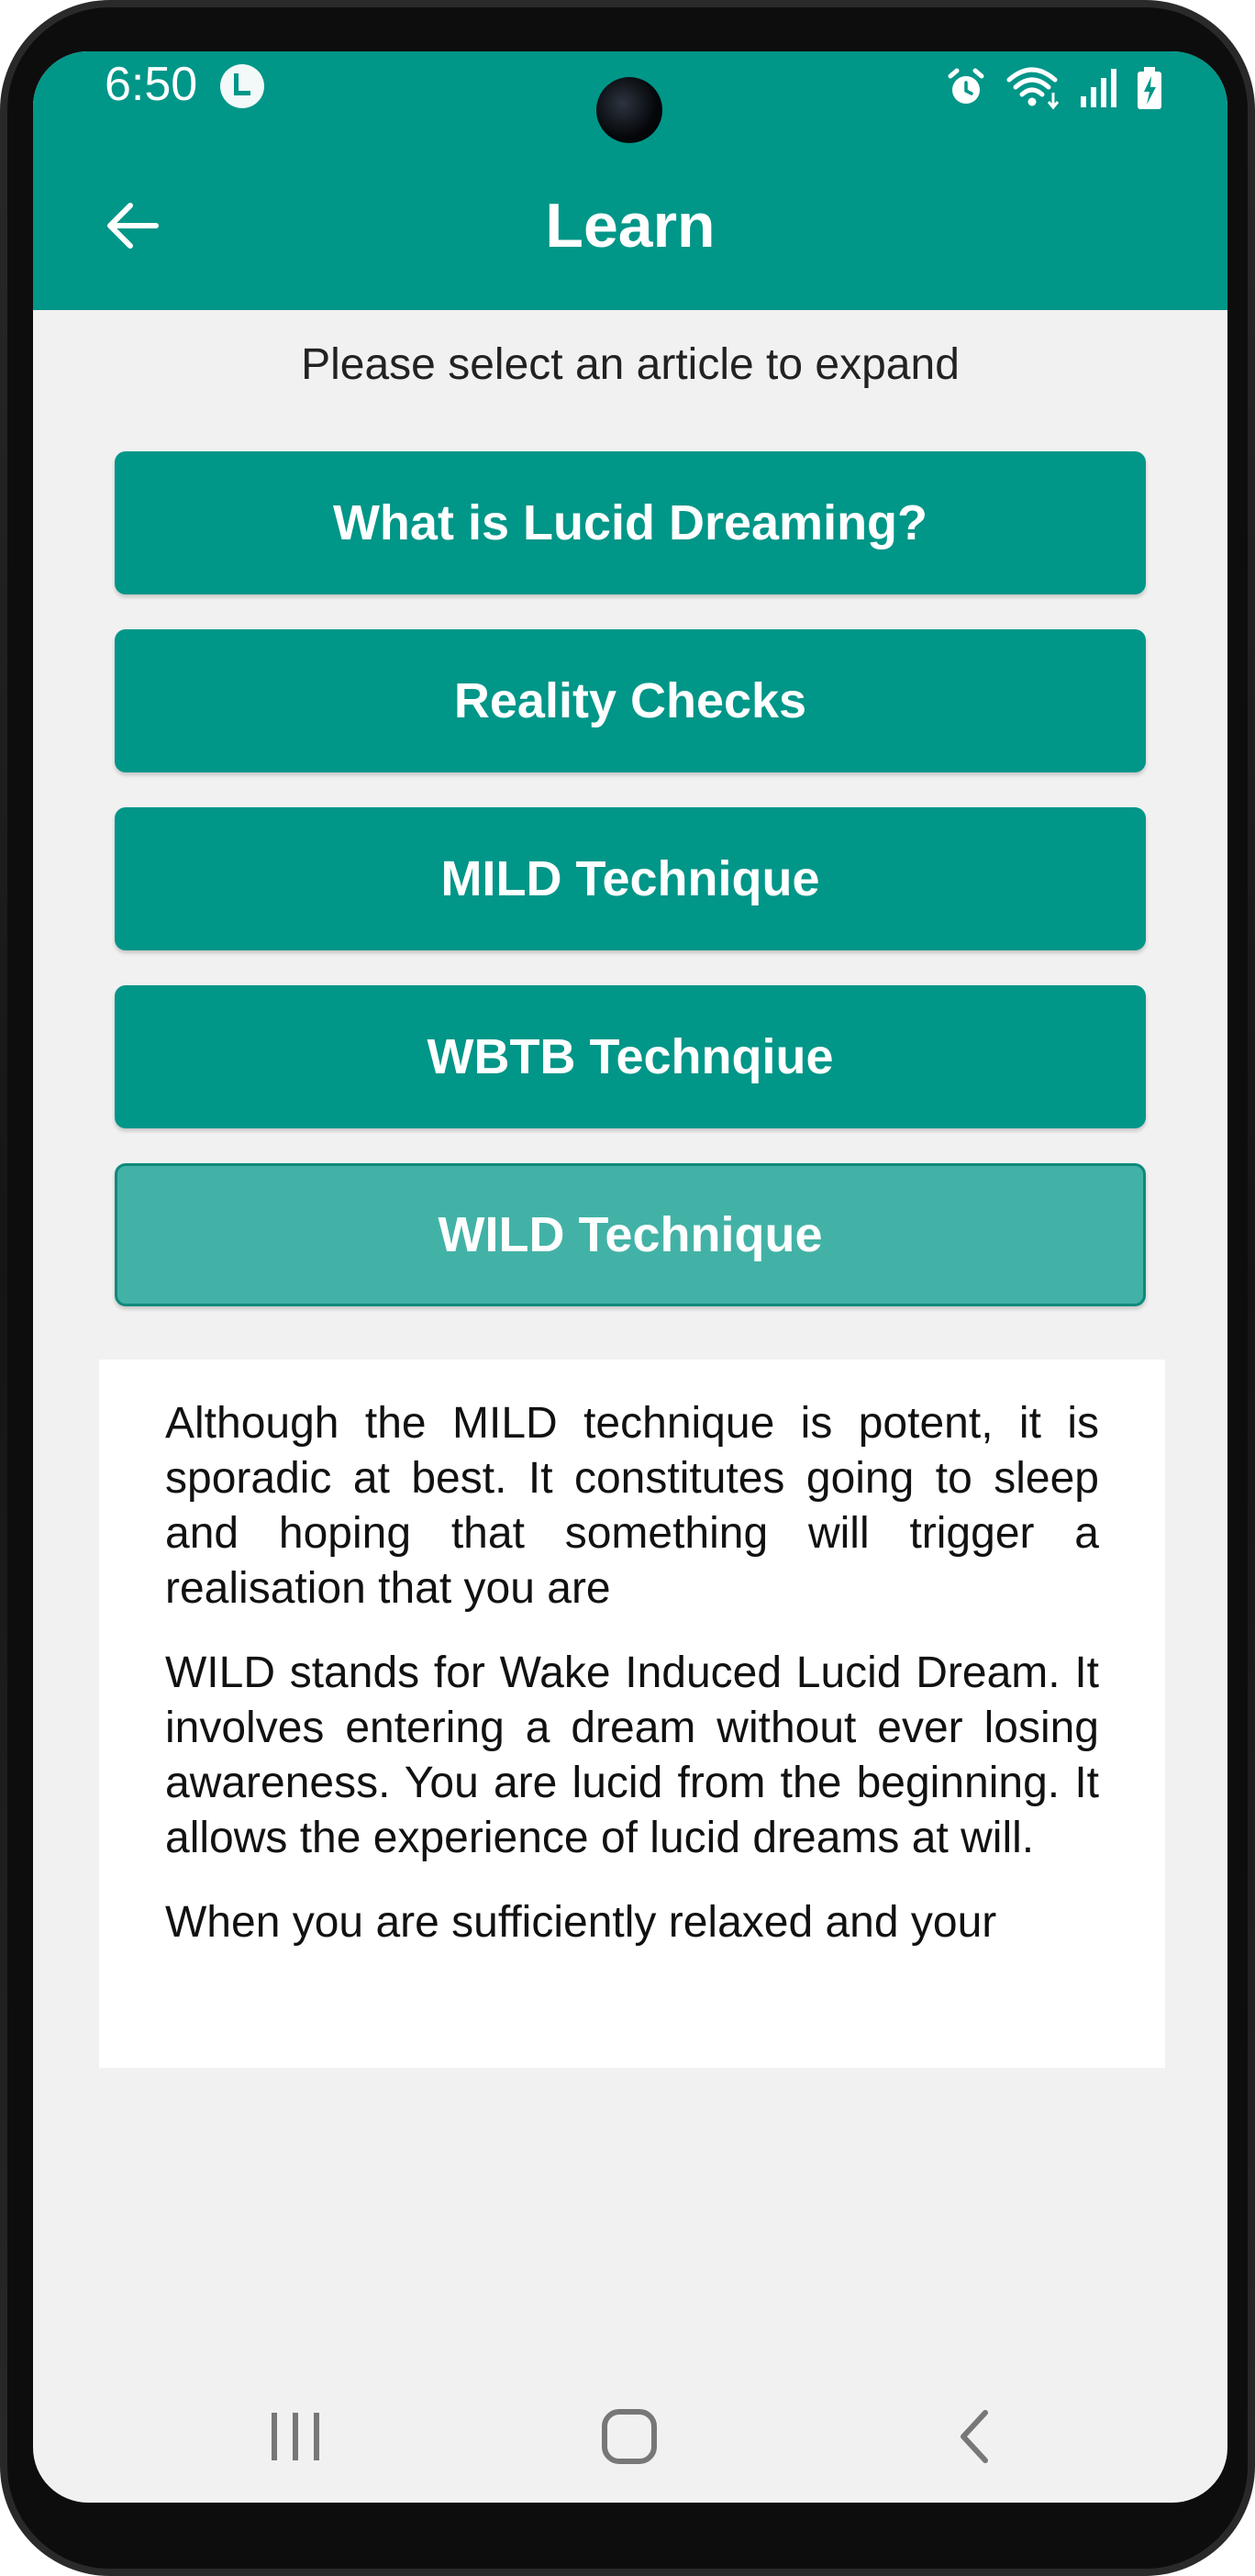 The image size is (1255, 2576). What do you see at coordinates (630, 364) in the screenshot?
I see `instruction-text: Please select an article to expand` at bounding box center [630, 364].